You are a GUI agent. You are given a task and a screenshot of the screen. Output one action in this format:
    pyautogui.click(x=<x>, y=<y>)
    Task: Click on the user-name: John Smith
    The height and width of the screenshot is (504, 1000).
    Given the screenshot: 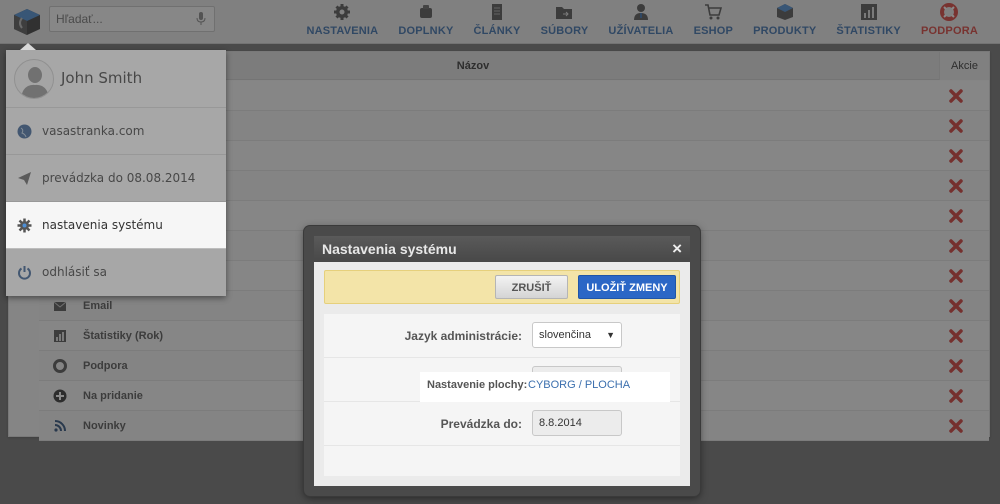 What is the action you would take?
    pyautogui.click(x=102, y=78)
    